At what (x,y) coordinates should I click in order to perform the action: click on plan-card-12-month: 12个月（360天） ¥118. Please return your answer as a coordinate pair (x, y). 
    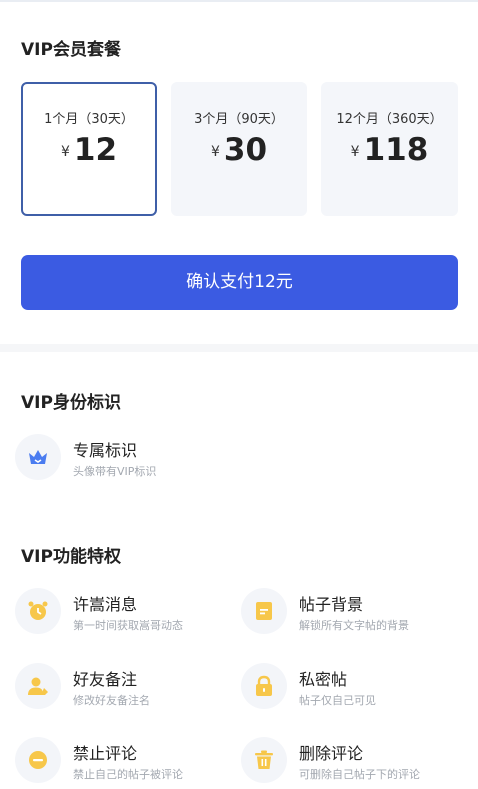
    Looking at the image, I should click on (389, 149).